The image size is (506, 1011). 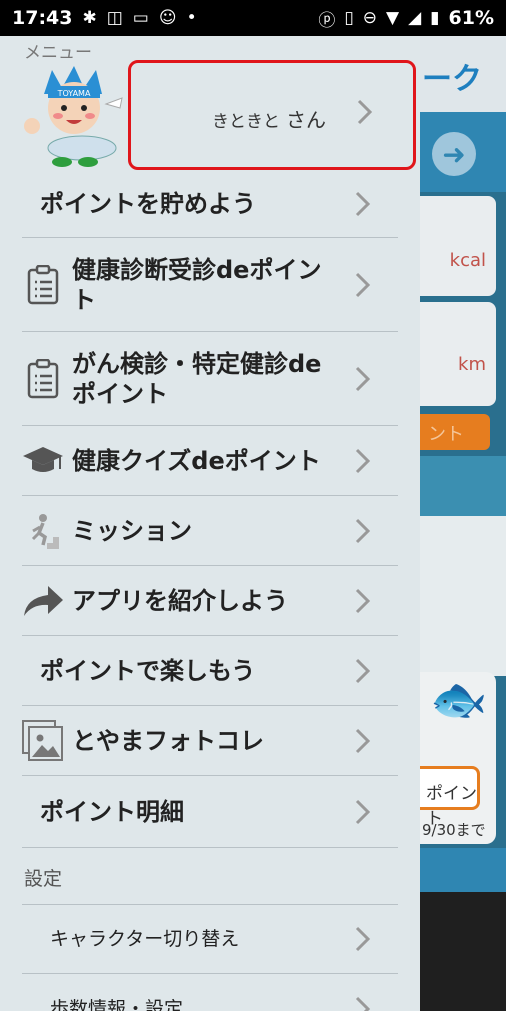 I want to click on background-km-card: km, so click(x=458, y=354).